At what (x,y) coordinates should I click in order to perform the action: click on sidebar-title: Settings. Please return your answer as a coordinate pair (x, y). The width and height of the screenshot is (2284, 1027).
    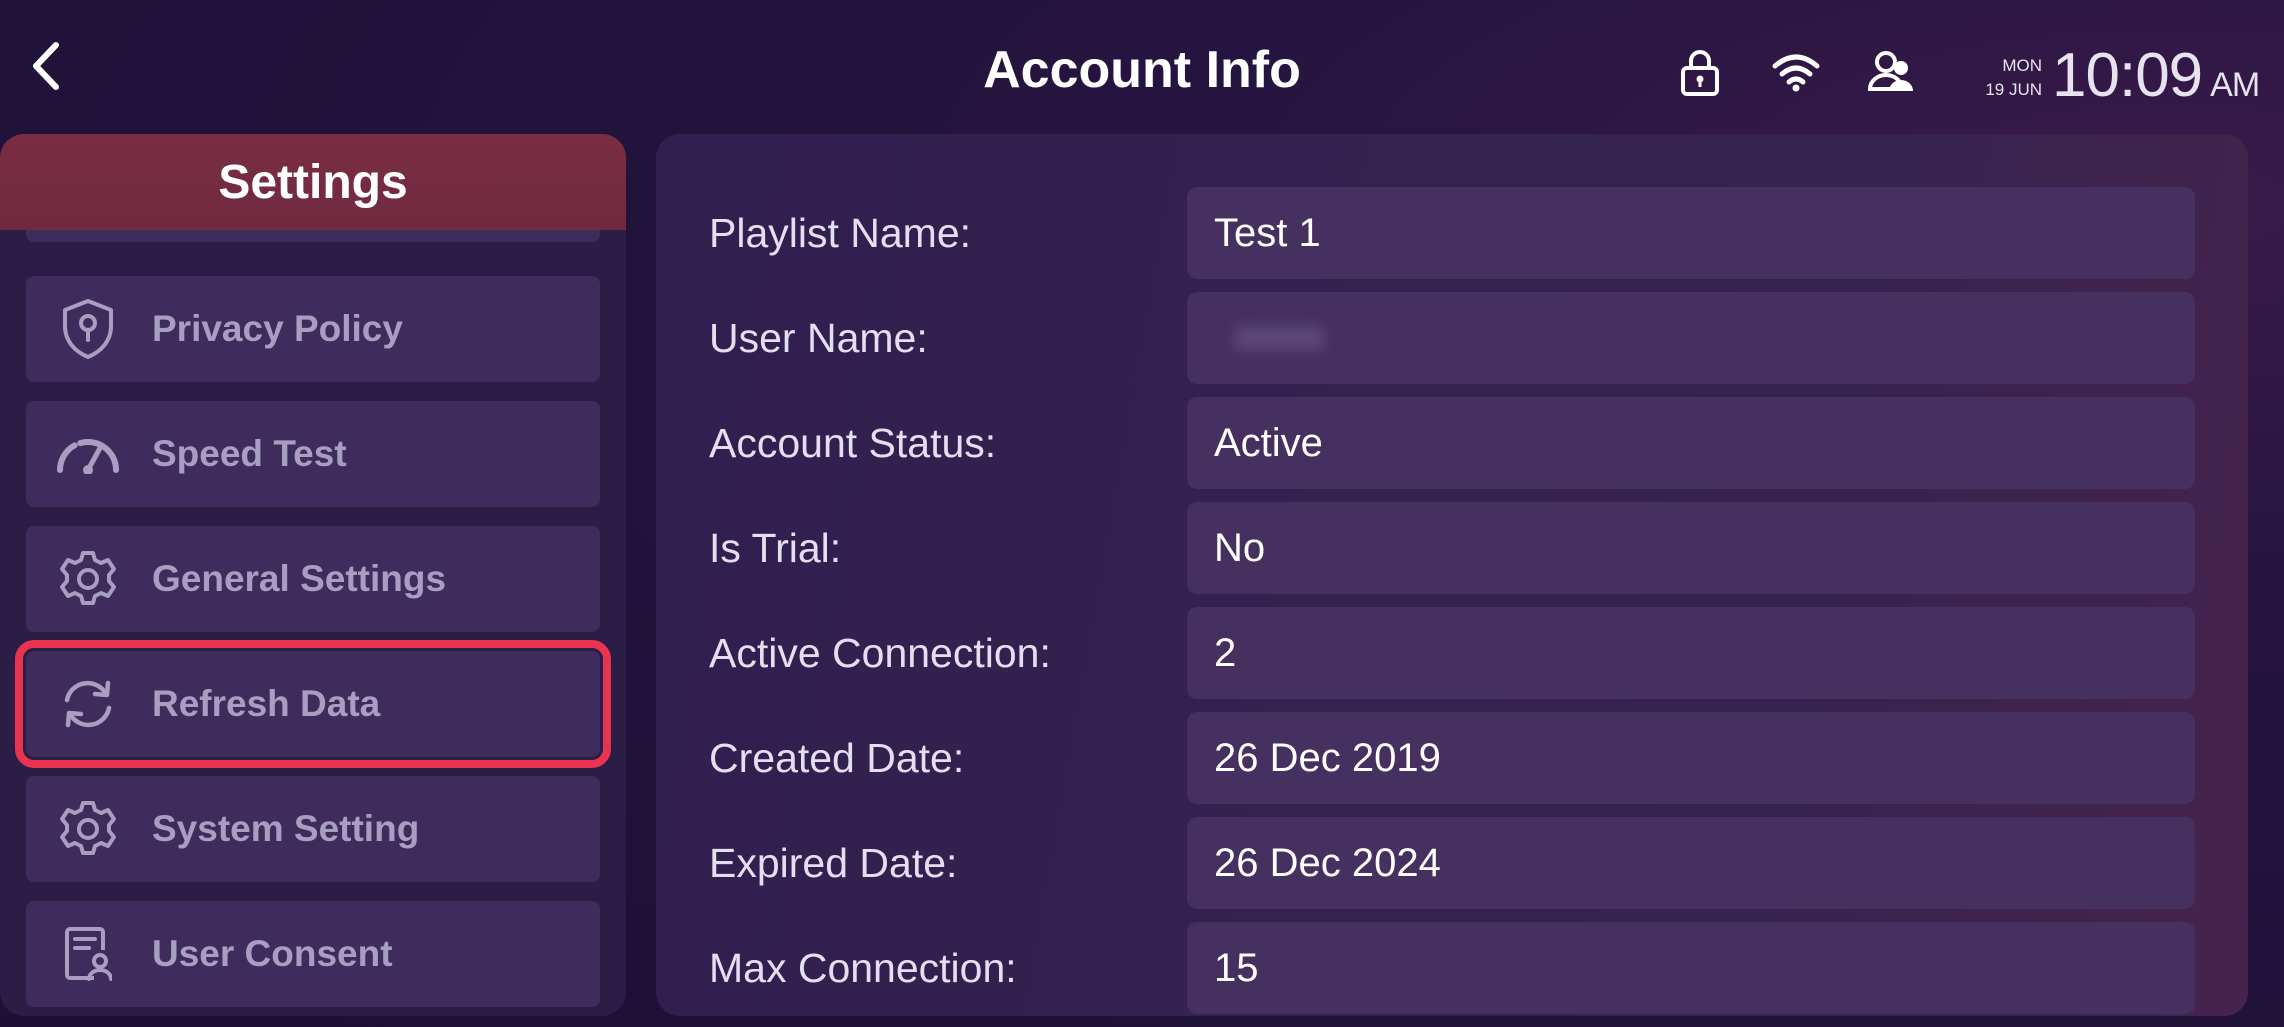
    Looking at the image, I should click on (313, 182).